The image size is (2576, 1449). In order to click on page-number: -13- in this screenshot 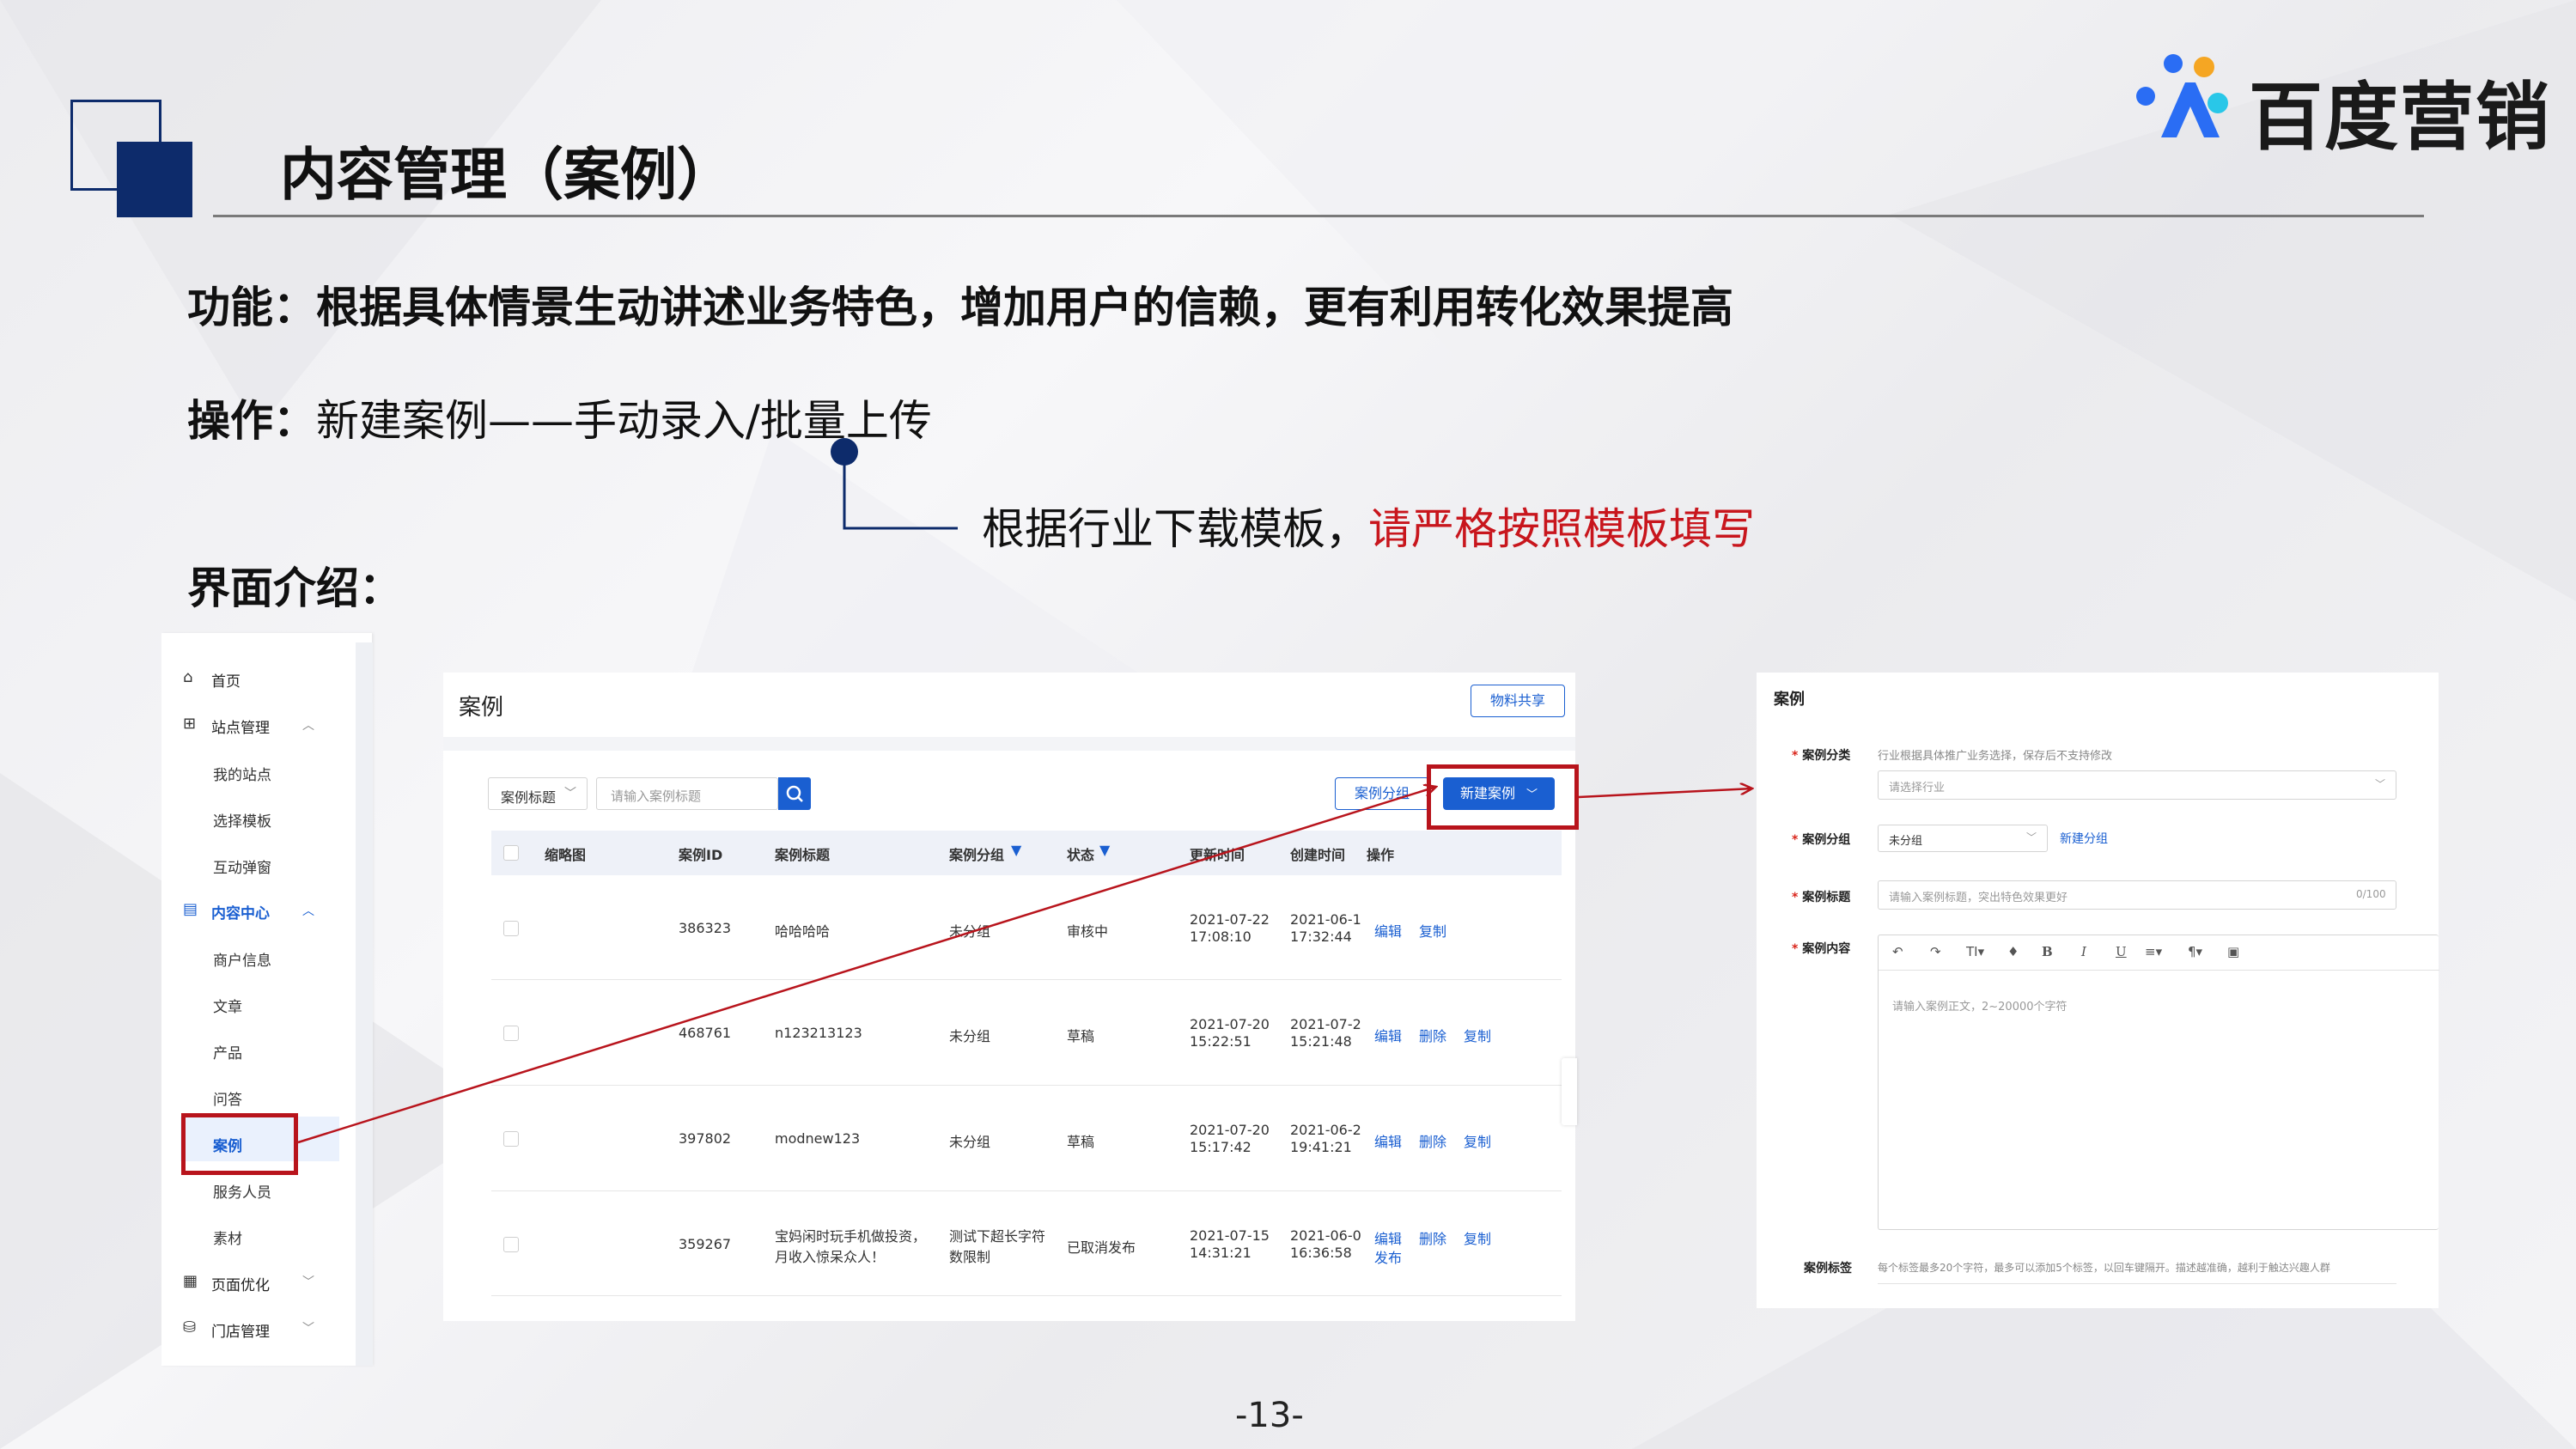, I will do `click(1269, 1415)`.